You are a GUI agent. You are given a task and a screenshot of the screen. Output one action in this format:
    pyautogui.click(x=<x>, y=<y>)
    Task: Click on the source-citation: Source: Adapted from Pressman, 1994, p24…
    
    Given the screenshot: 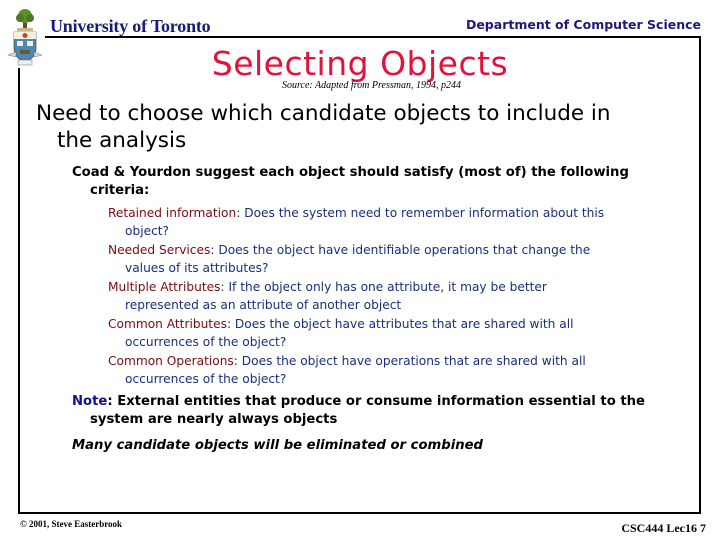 What is the action you would take?
    pyautogui.click(x=371, y=85)
    